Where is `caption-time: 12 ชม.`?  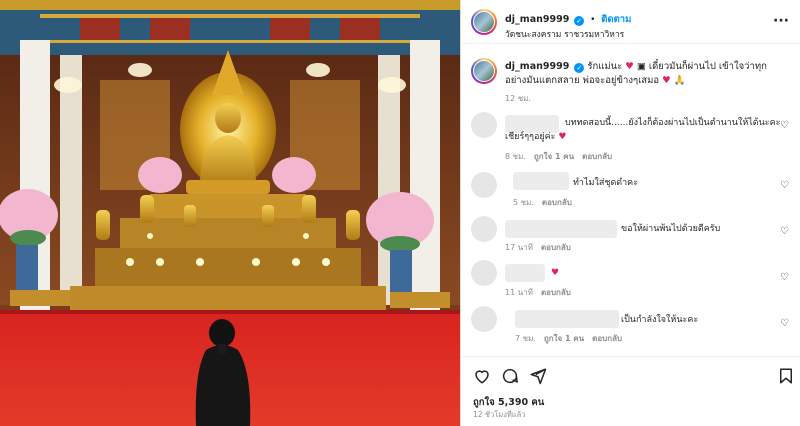
caption-time: 12 ชม. is located at coordinates (518, 98).